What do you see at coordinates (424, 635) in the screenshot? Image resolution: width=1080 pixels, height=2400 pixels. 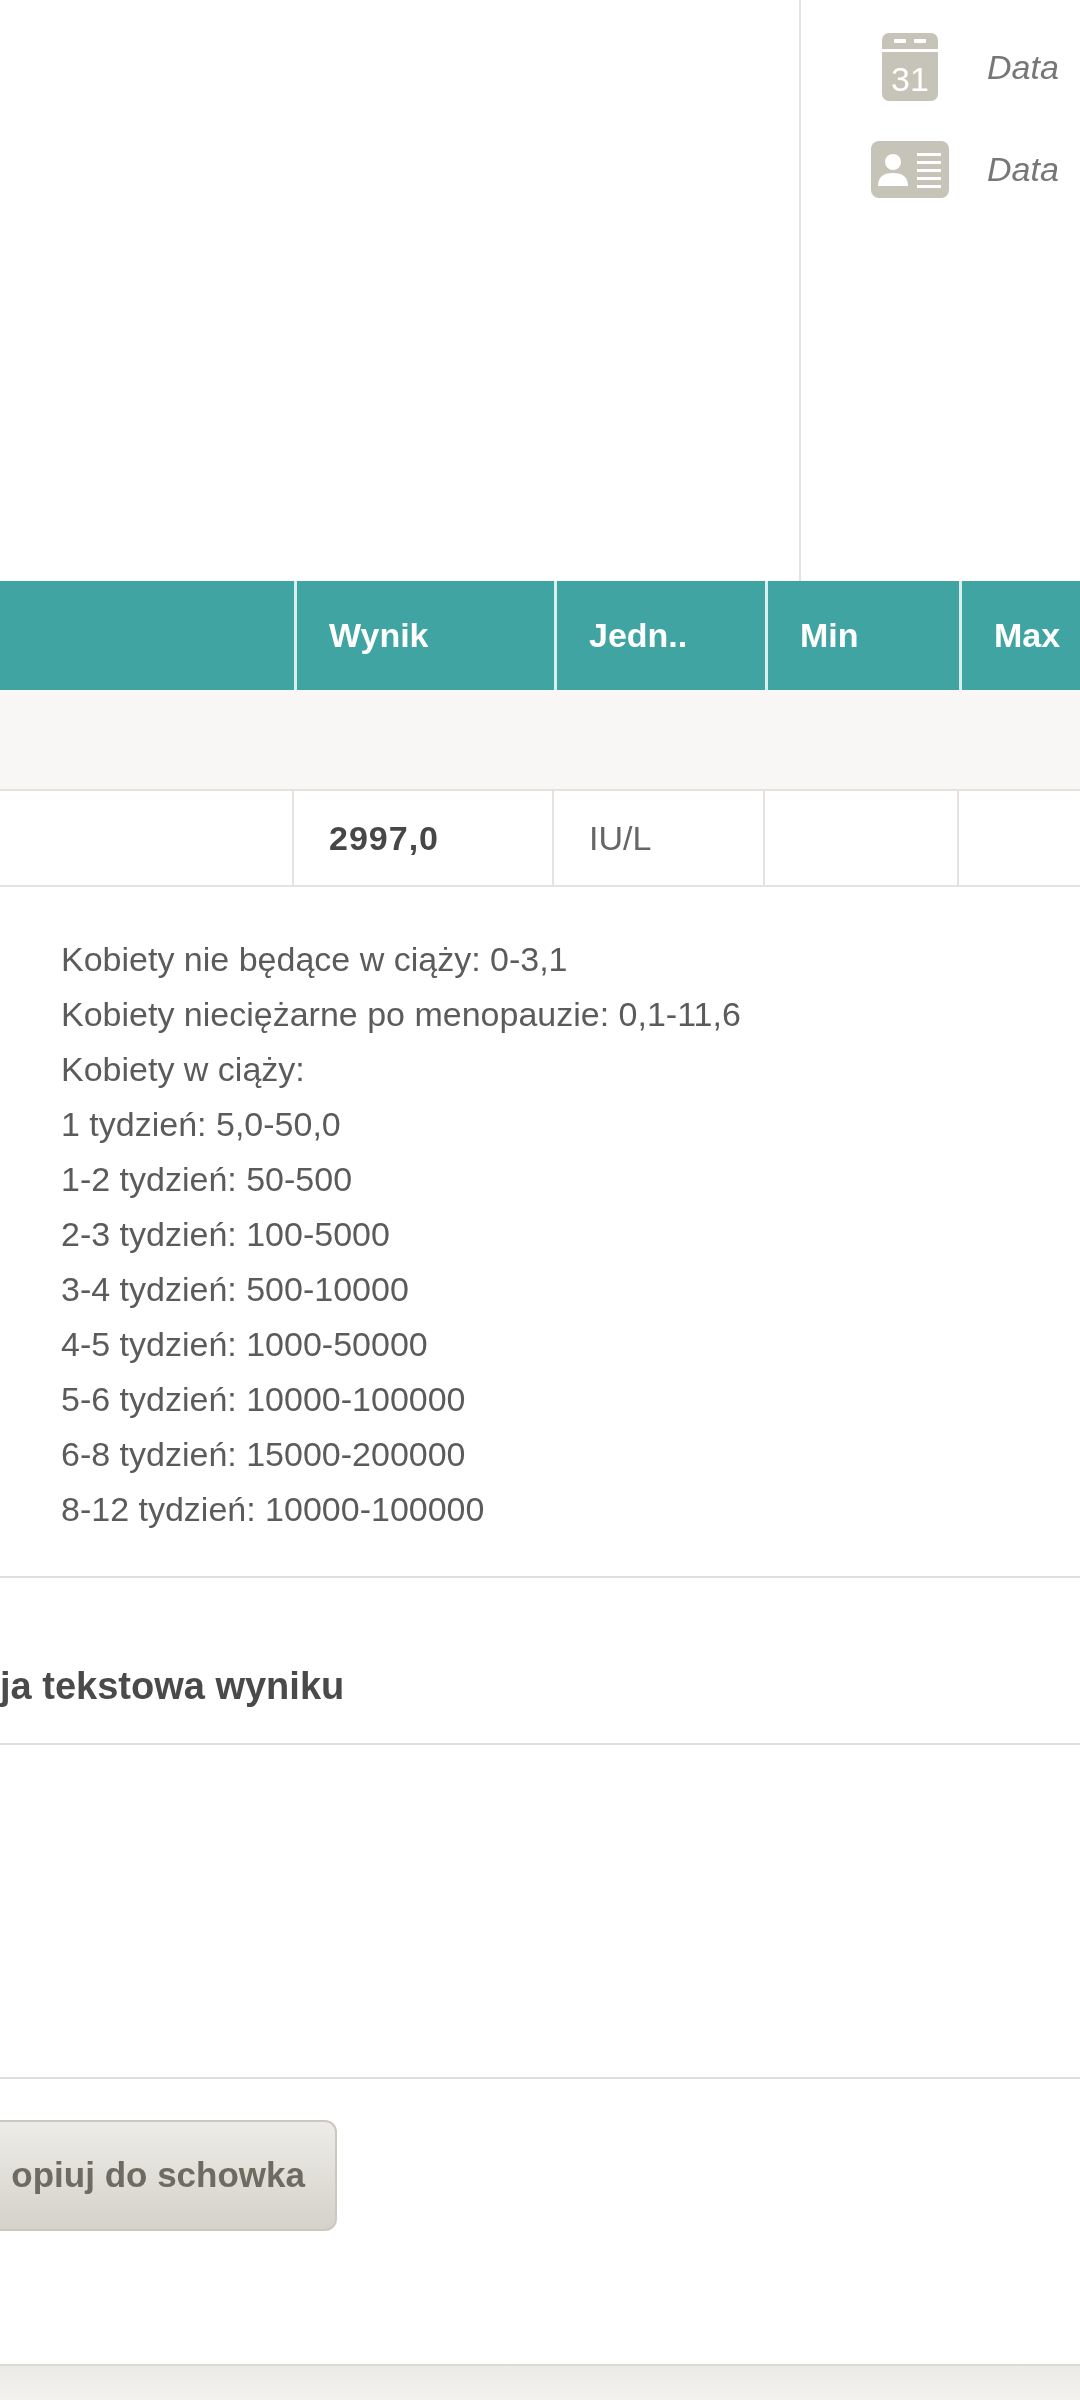 I see `column-header: Wynik` at bounding box center [424, 635].